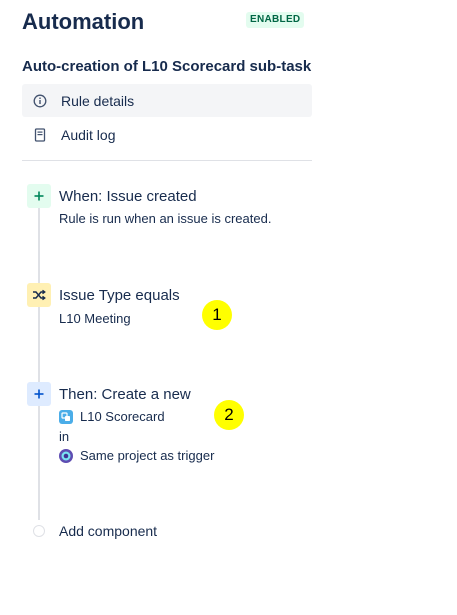  Describe the element at coordinates (39, 196) in the screenshot. I see `trigger-plus-icon` at that location.